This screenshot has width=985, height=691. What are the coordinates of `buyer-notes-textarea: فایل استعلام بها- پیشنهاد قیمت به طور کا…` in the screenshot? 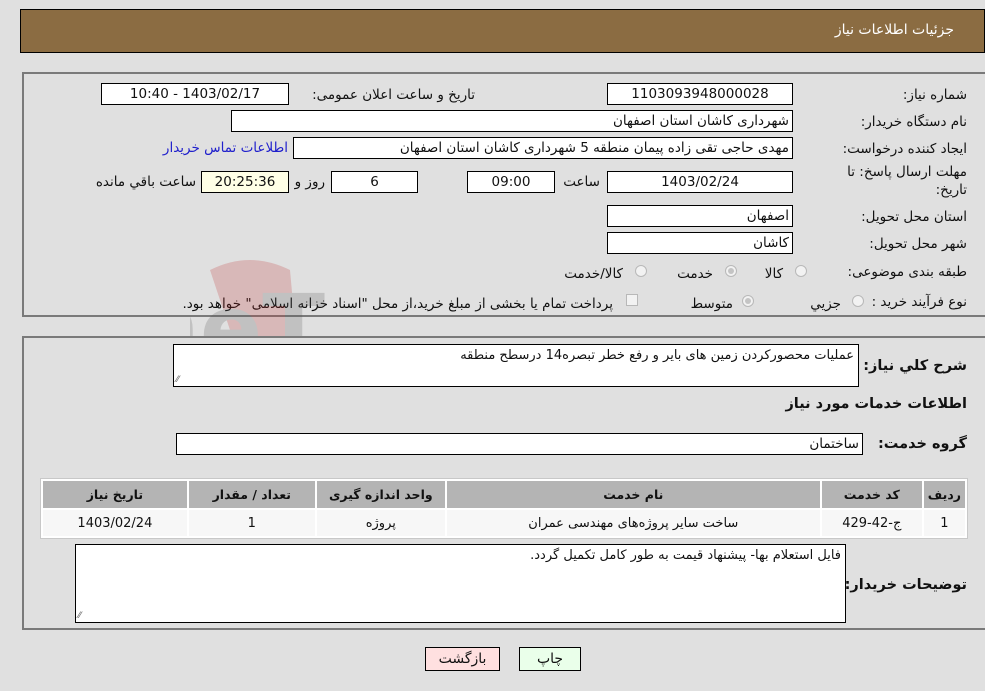 It's located at (460, 583).